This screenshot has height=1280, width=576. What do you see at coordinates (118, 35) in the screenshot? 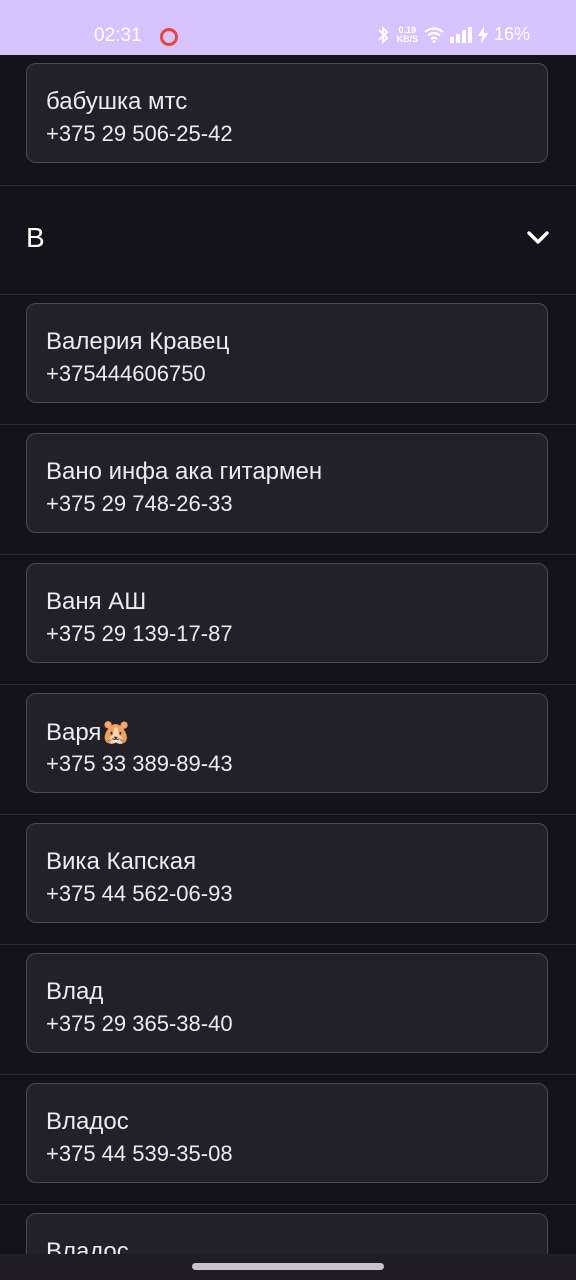
I see `status-time: 02:31` at bounding box center [118, 35].